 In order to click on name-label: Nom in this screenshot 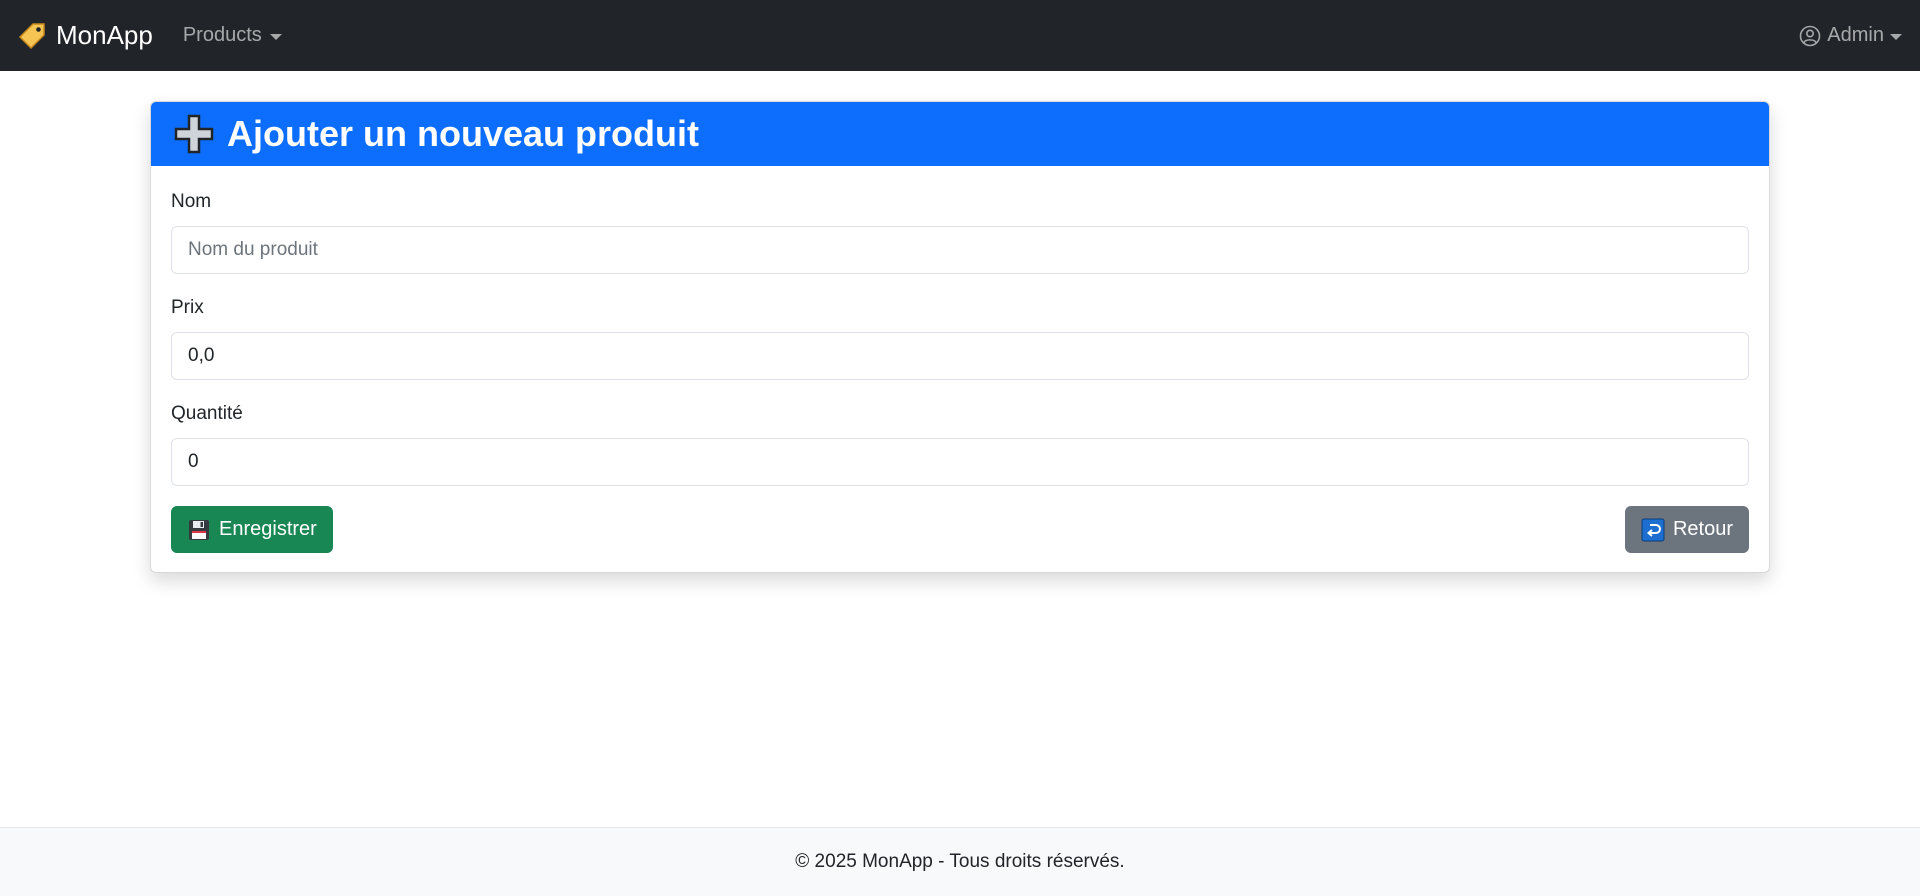, I will do `click(191, 201)`.